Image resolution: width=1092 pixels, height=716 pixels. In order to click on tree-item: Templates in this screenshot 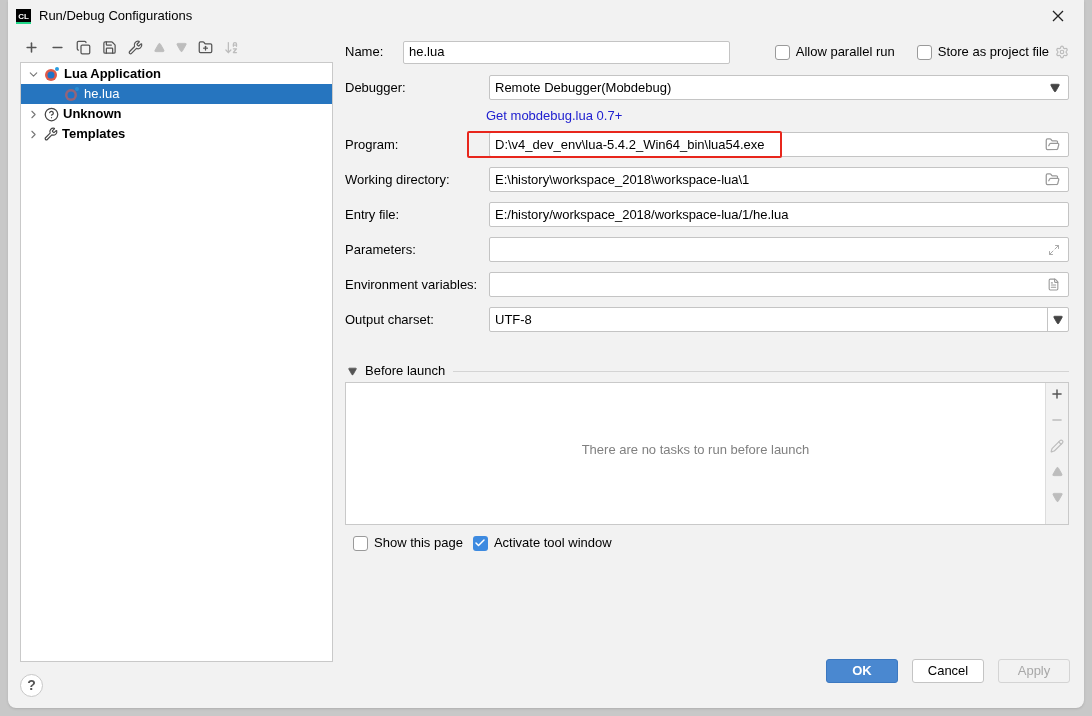, I will do `click(176, 134)`.